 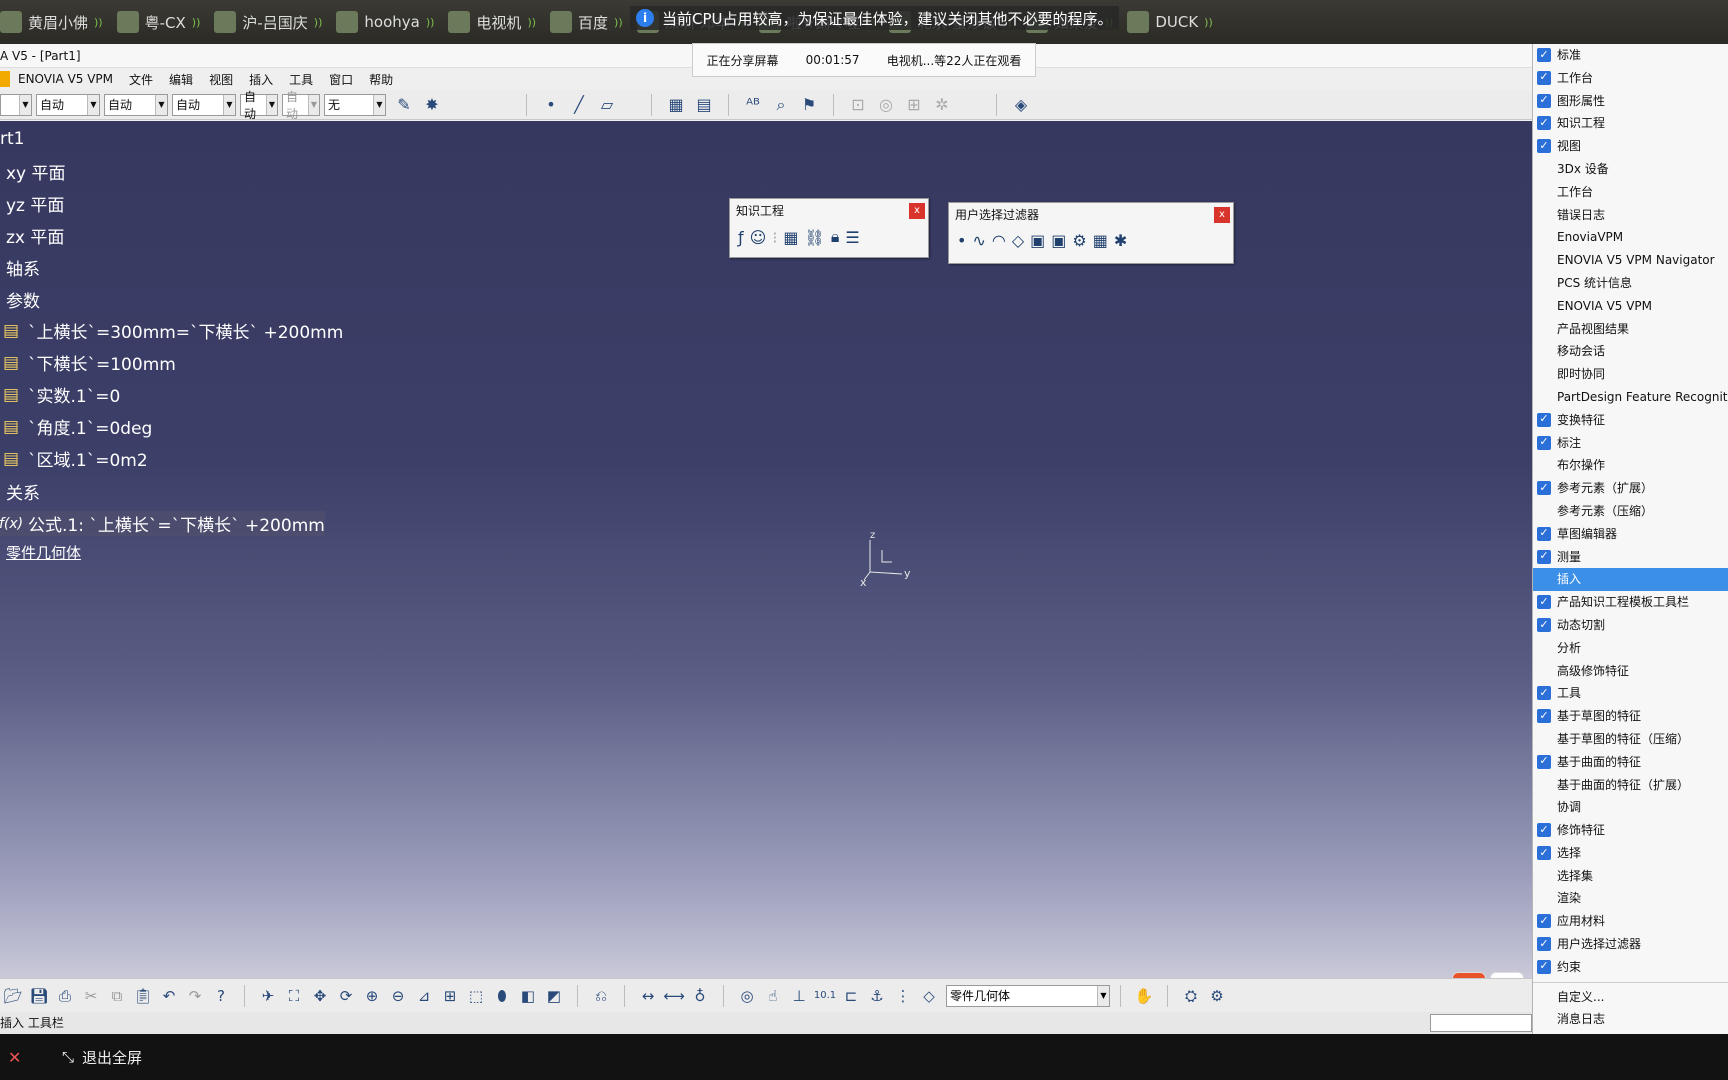 What do you see at coordinates (851, 996) in the screenshot?
I see `constraint-icon: ⊏` at bounding box center [851, 996].